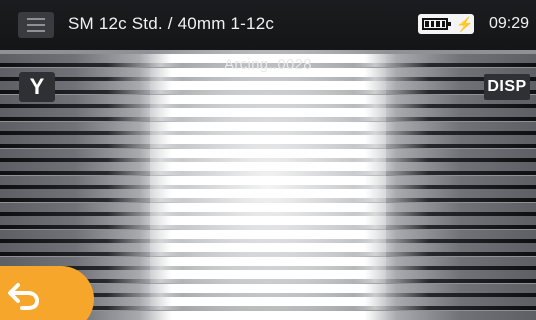 This screenshot has height=320, width=536. What do you see at coordinates (507, 87) in the screenshot?
I see `display-button: DISP` at bounding box center [507, 87].